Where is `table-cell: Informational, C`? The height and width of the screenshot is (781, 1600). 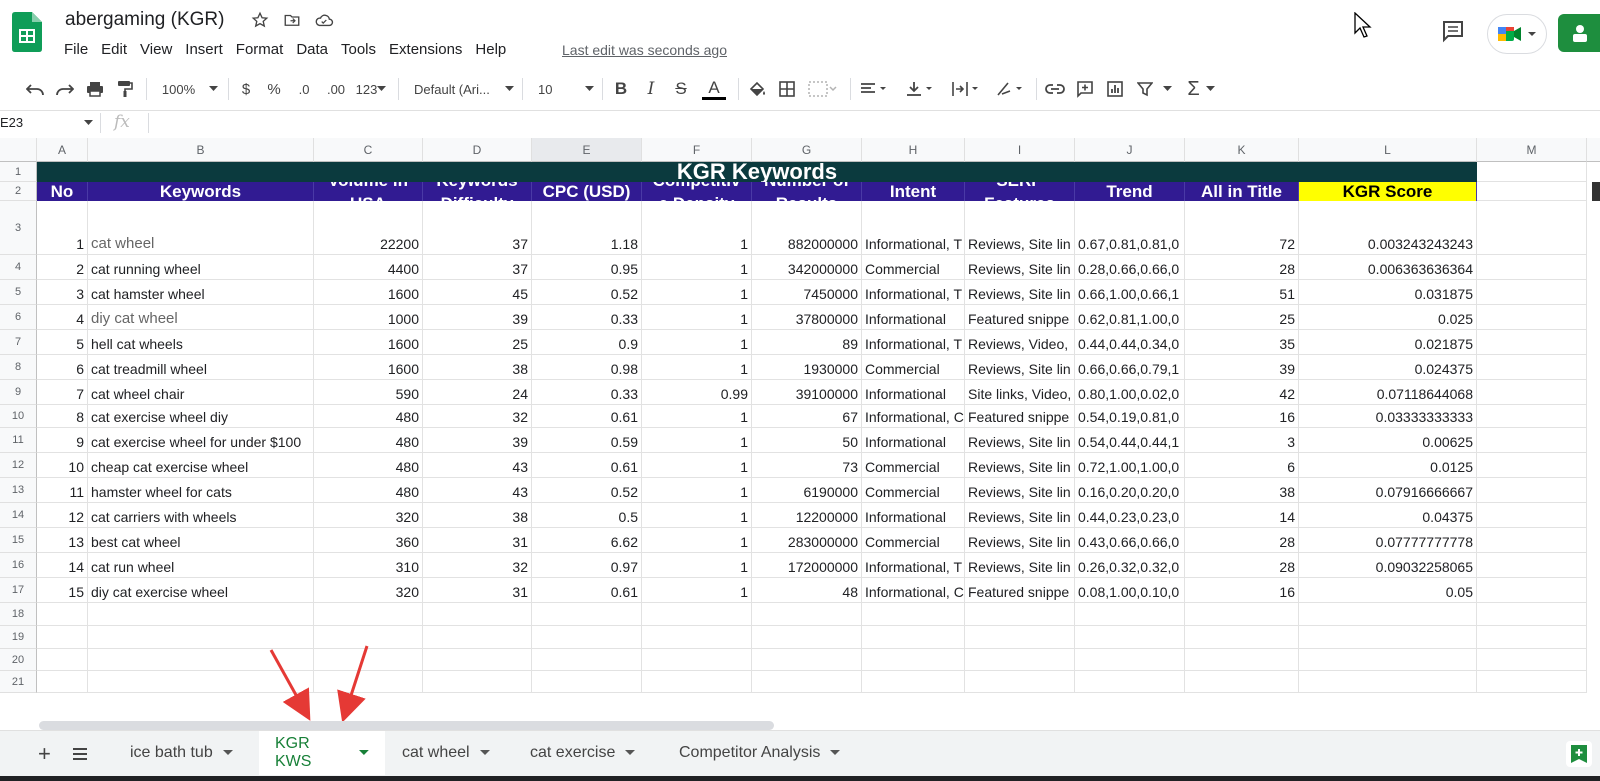
table-cell: Informational, C is located at coordinates (913, 590).